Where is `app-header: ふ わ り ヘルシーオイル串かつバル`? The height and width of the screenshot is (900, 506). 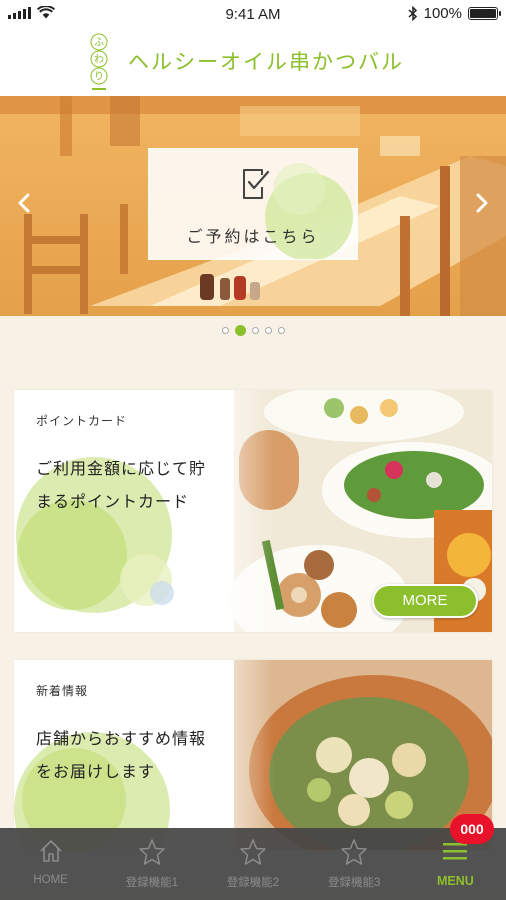 app-header: ふ わ り ヘルシーオイル串かつバル is located at coordinates (253, 62).